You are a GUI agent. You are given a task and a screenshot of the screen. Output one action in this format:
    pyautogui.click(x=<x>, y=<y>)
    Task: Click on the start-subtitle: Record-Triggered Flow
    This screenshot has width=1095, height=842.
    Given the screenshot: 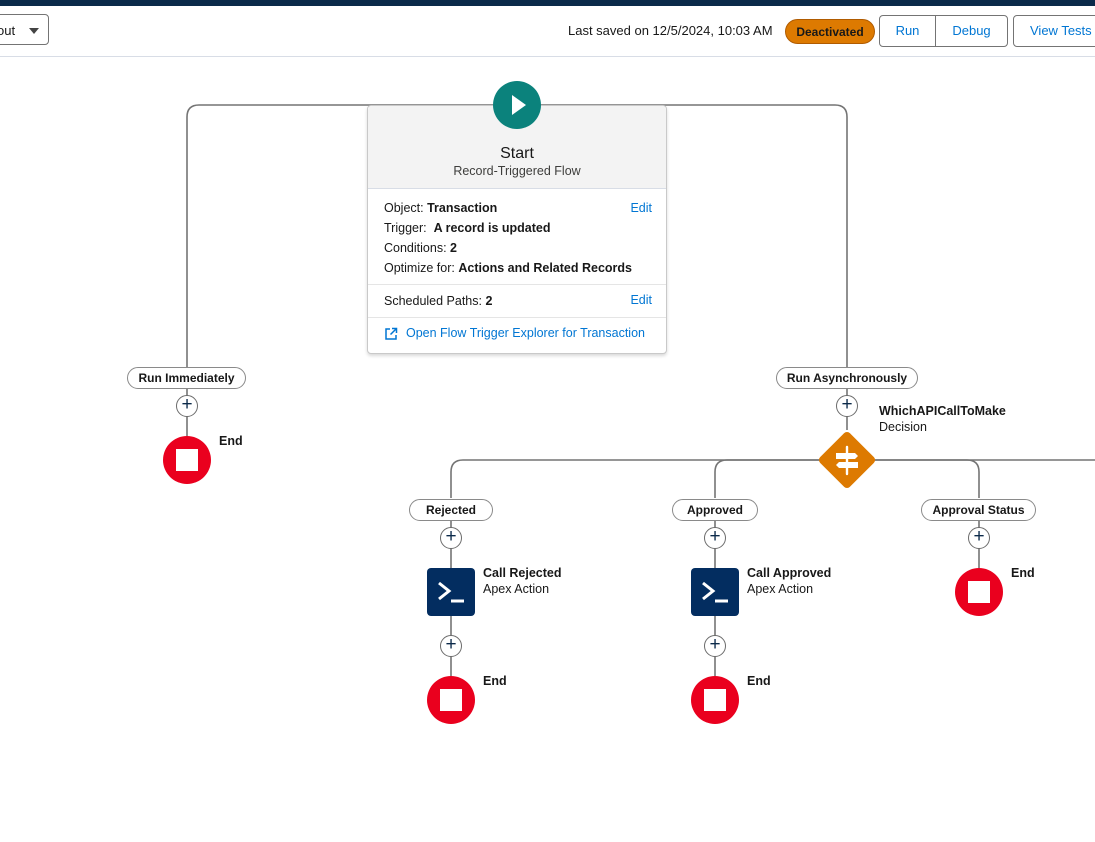 What is the action you would take?
    pyautogui.click(x=517, y=171)
    